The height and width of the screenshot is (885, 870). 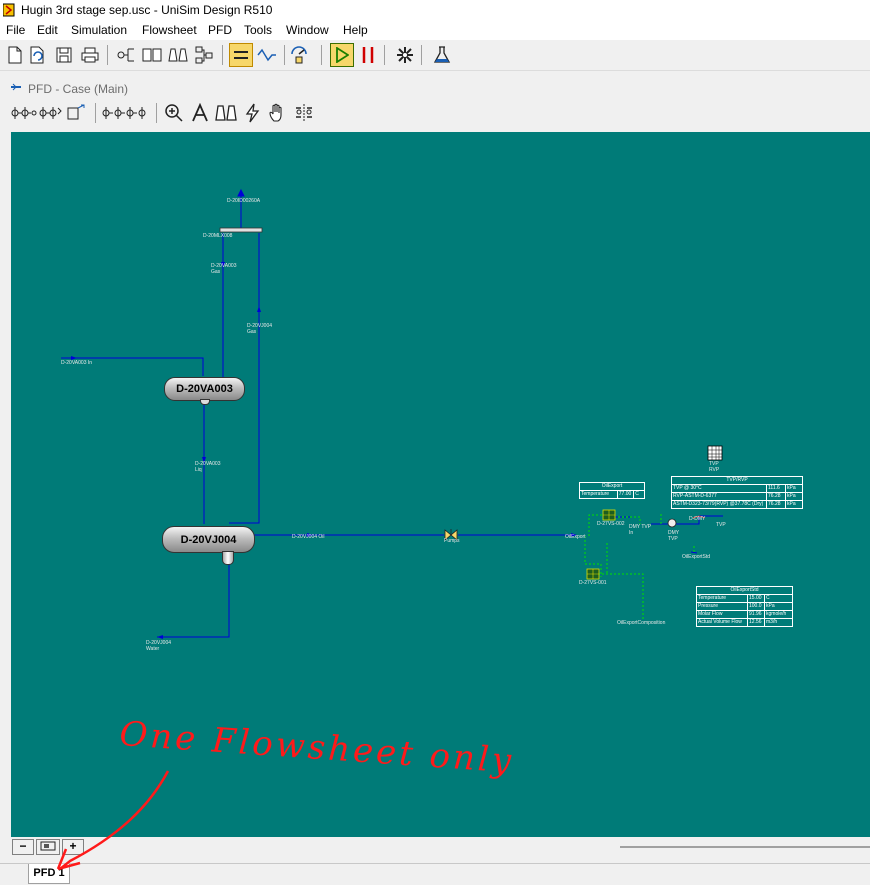 I want to click on menu-help: Help, so click(x=355, y=30).